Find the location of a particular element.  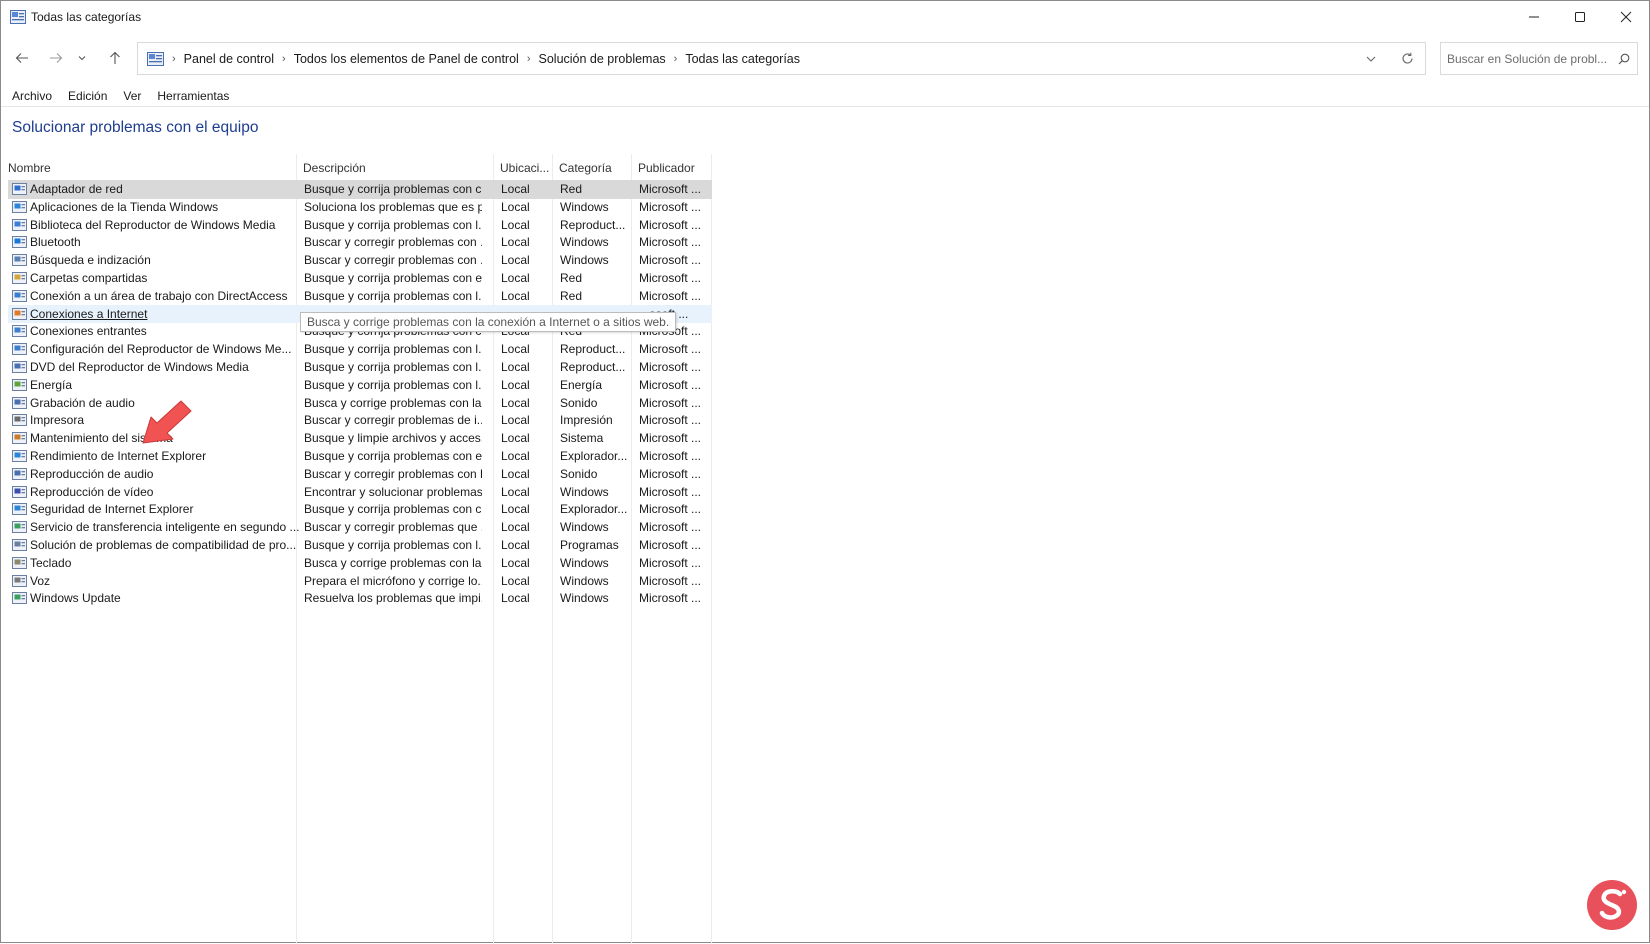

search-icon is located at coordinates (1624, 59).